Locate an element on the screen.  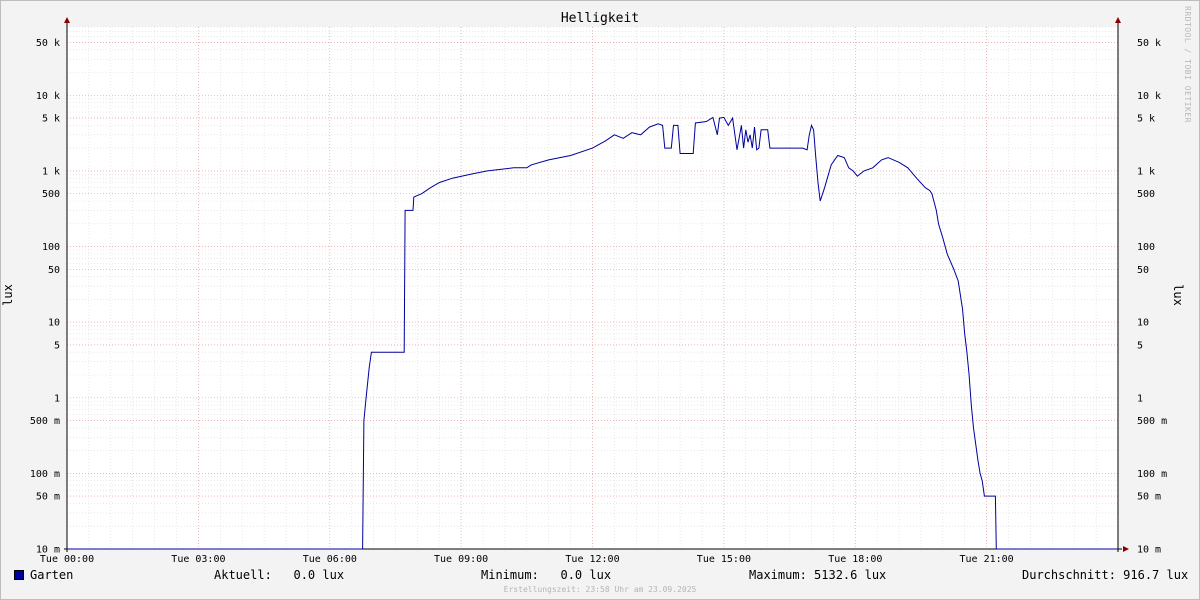
y-tick-label-right: 50 is located at coordinates (1143, 270).